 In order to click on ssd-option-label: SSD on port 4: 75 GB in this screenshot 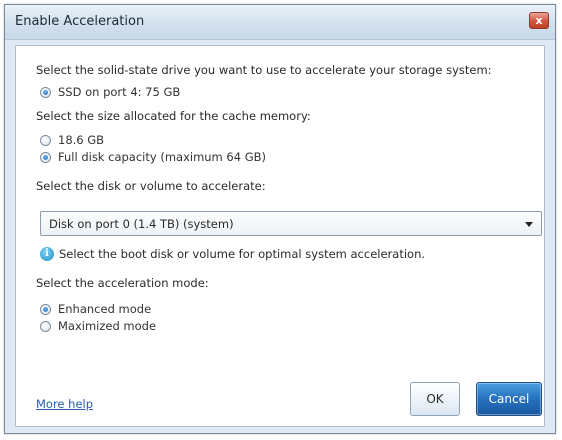, I will do `click(119, 92)`.